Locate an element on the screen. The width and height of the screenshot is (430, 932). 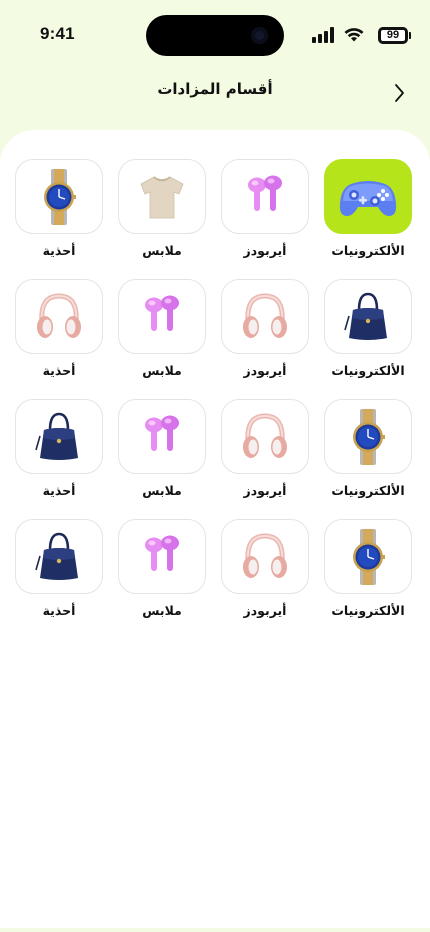
bottom-edge is located at coordinates (215, 930).